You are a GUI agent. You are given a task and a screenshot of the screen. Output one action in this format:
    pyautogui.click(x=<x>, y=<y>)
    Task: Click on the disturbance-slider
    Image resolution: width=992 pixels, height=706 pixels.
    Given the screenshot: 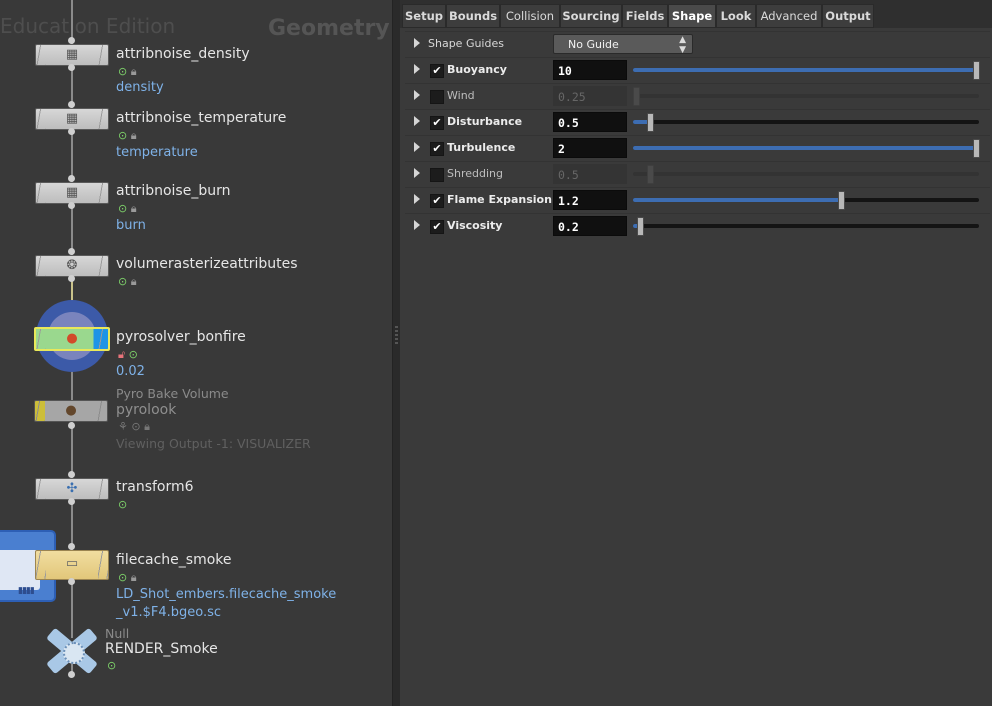 What is the action you would take?
    pyautogui.click(x=806, y=122)
    